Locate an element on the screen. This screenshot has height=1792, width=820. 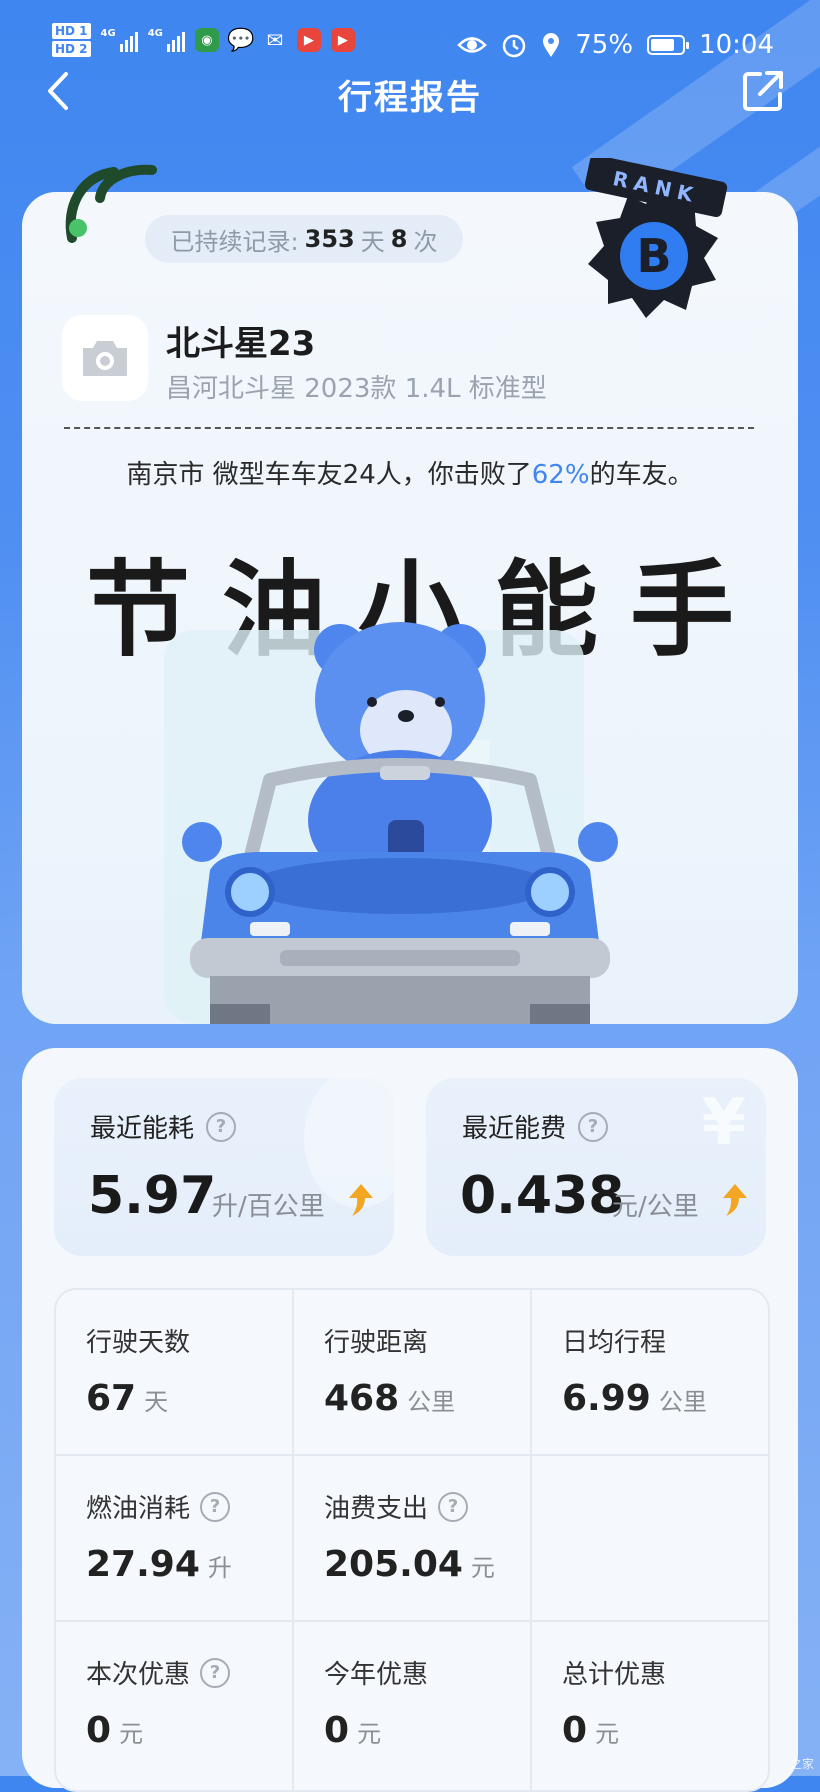
metric-label-text: 最近能费 is located at coordinates (514, 1129).